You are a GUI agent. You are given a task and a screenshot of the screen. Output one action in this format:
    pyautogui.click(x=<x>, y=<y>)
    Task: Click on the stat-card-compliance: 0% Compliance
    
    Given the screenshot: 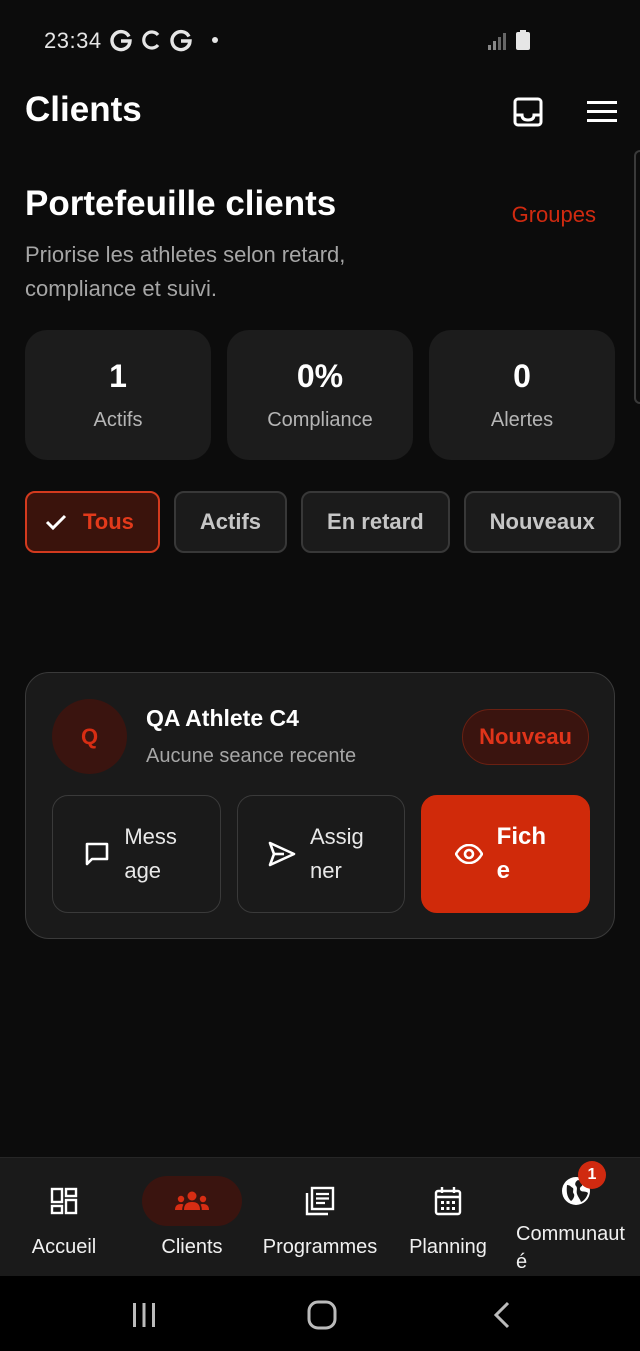 What is the action you would take?
    pyautogui.click(x=320, y=395)
    